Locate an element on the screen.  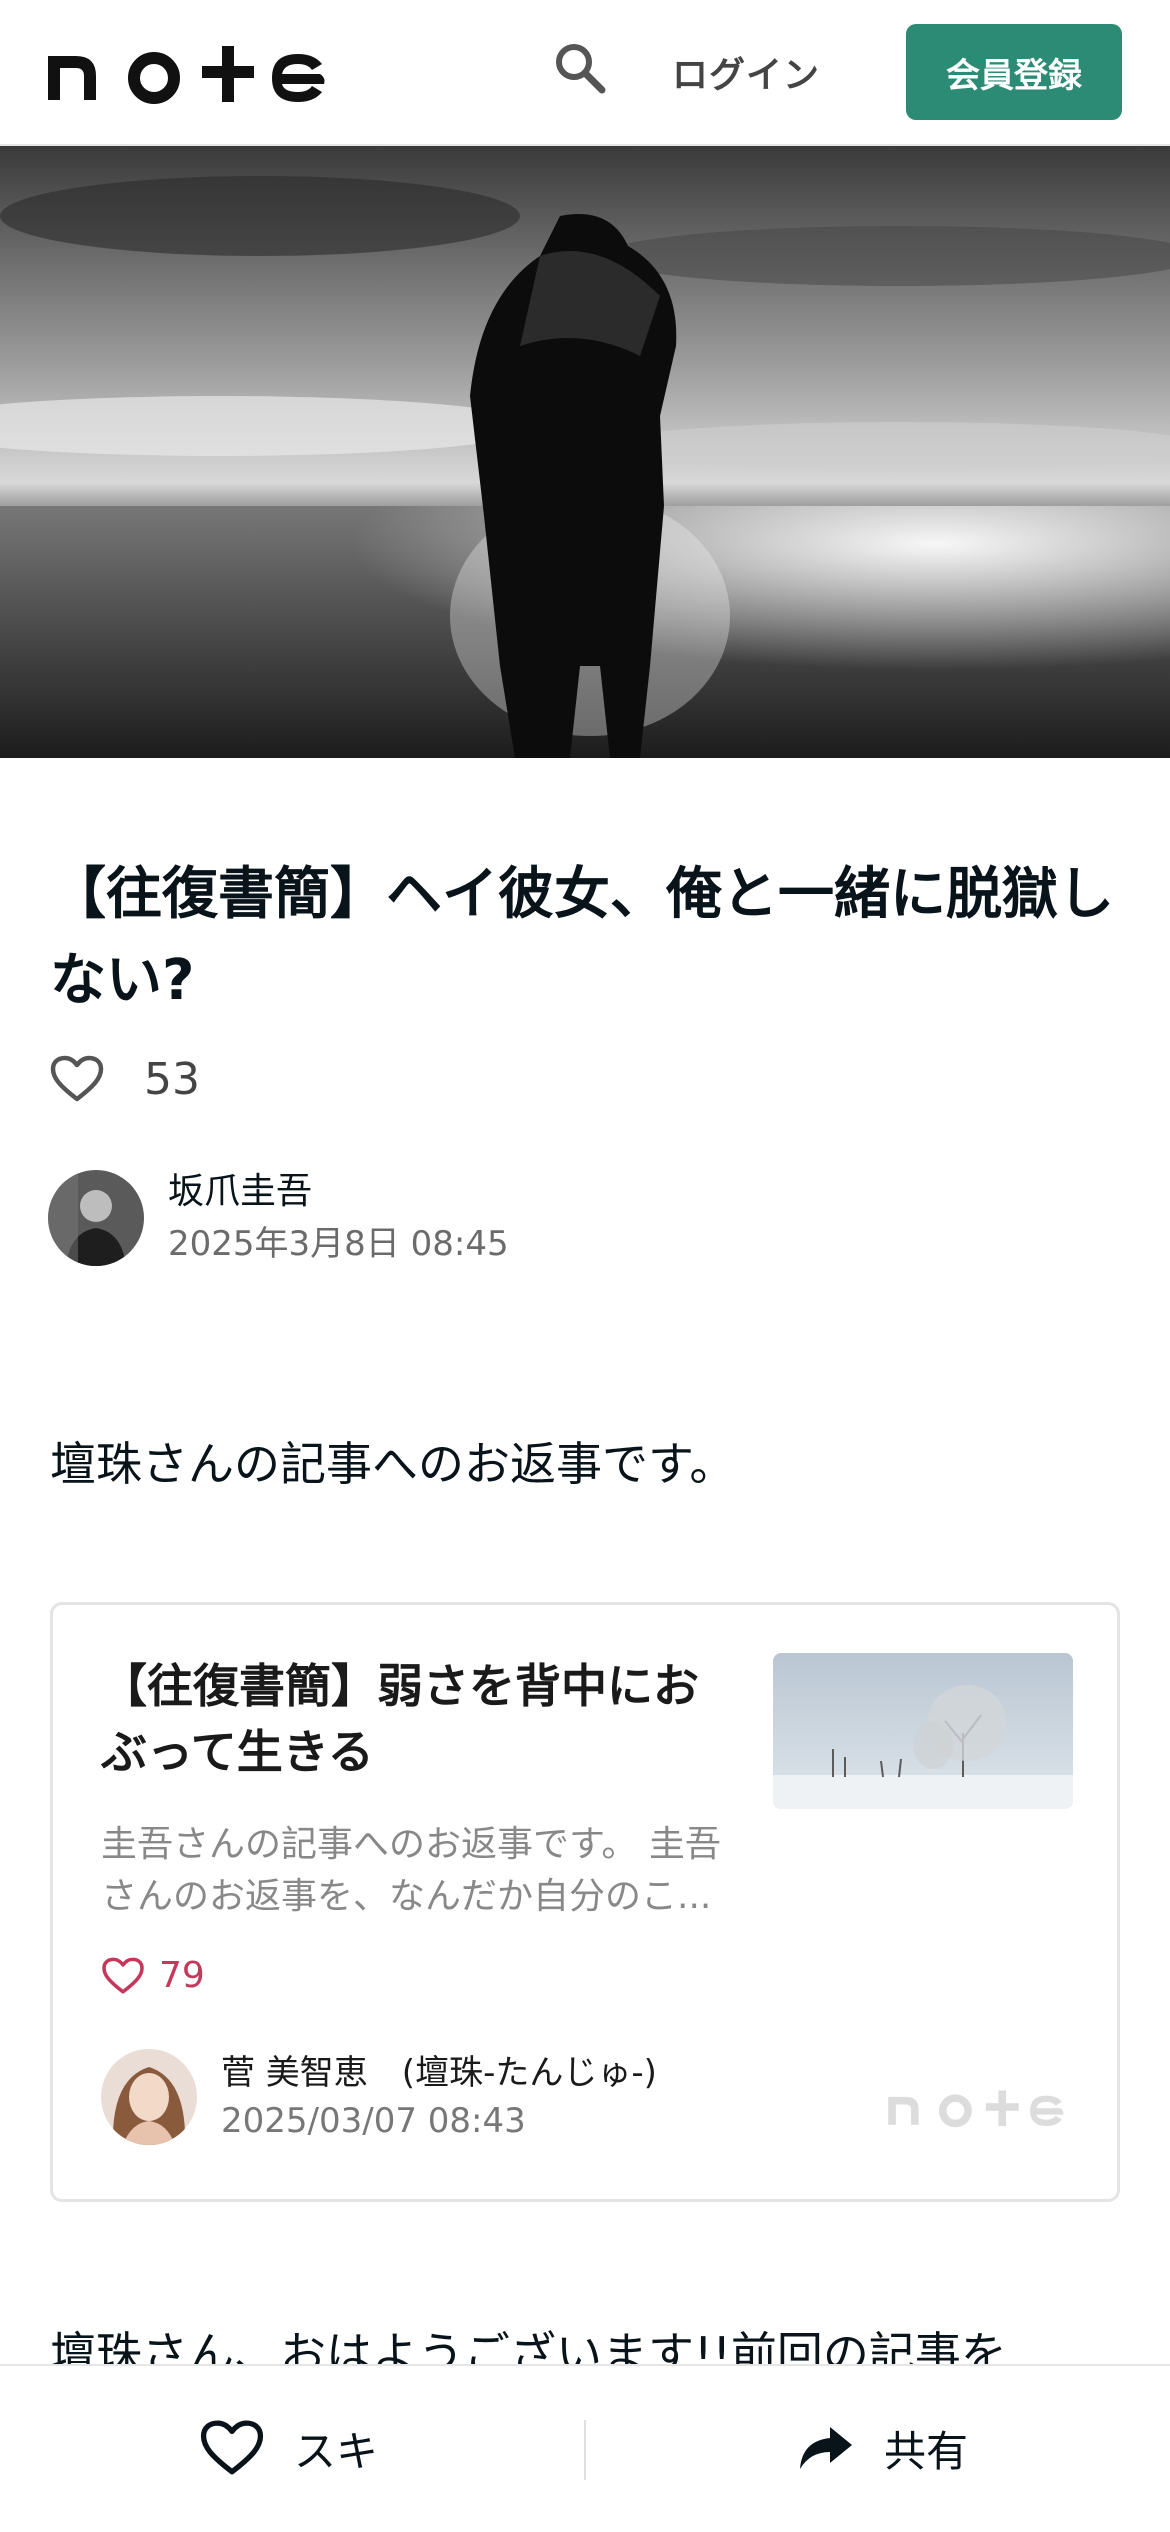
author-name: 坂爪圭吾 is located at coordinates (338, 1192).